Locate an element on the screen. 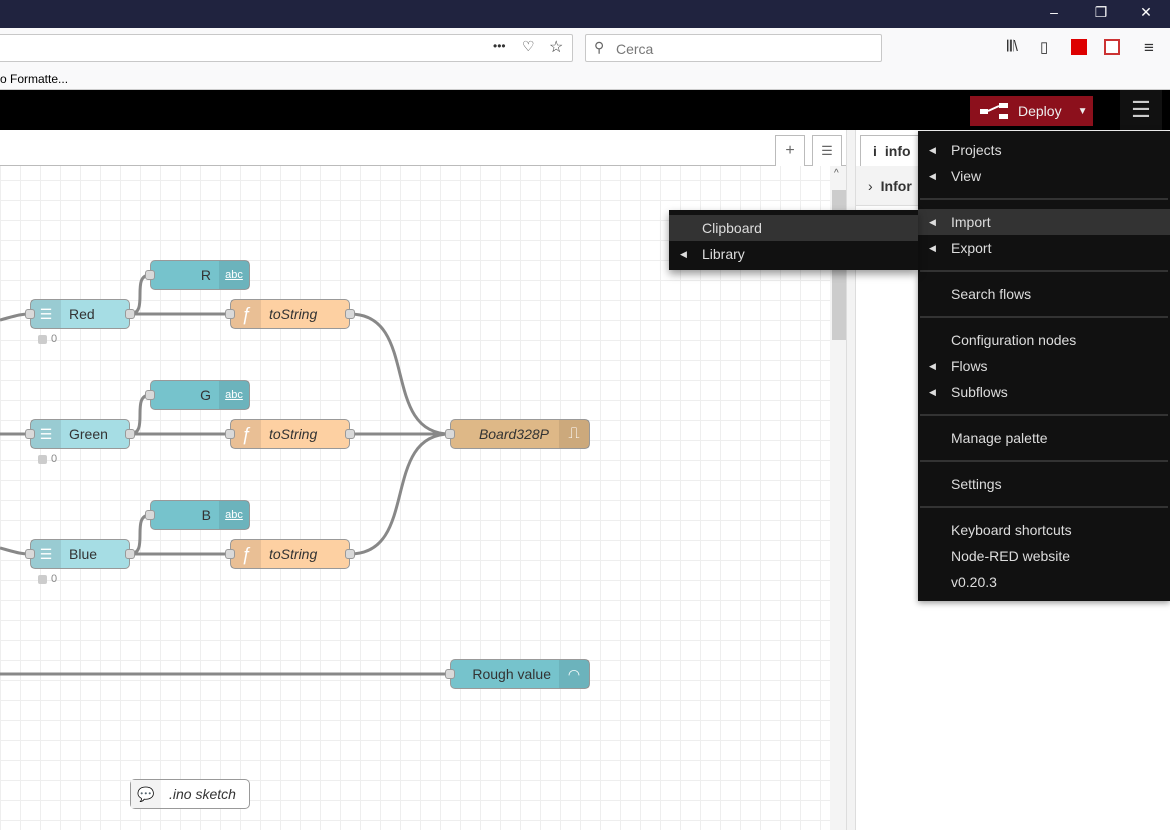 This screenshot has width=1170, height=830. library-icon: 𝄃𝄃\ is located at coordinates (1012, 46).